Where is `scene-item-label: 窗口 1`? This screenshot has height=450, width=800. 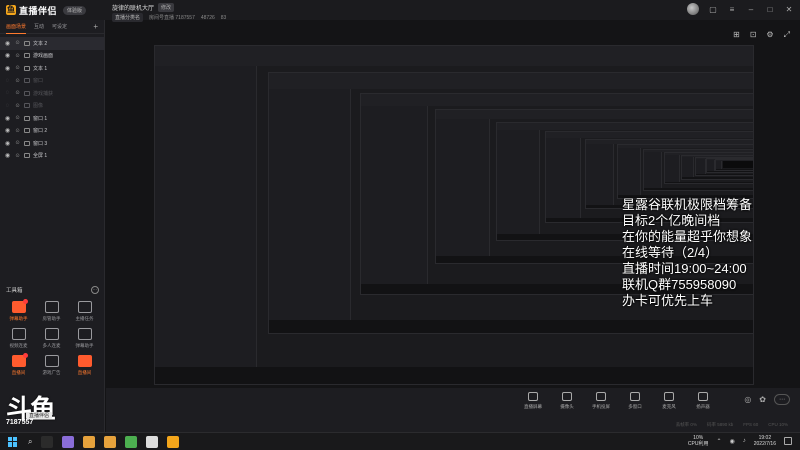
scene-item-label: 窗口 1 is located at coordinates (40, 118).